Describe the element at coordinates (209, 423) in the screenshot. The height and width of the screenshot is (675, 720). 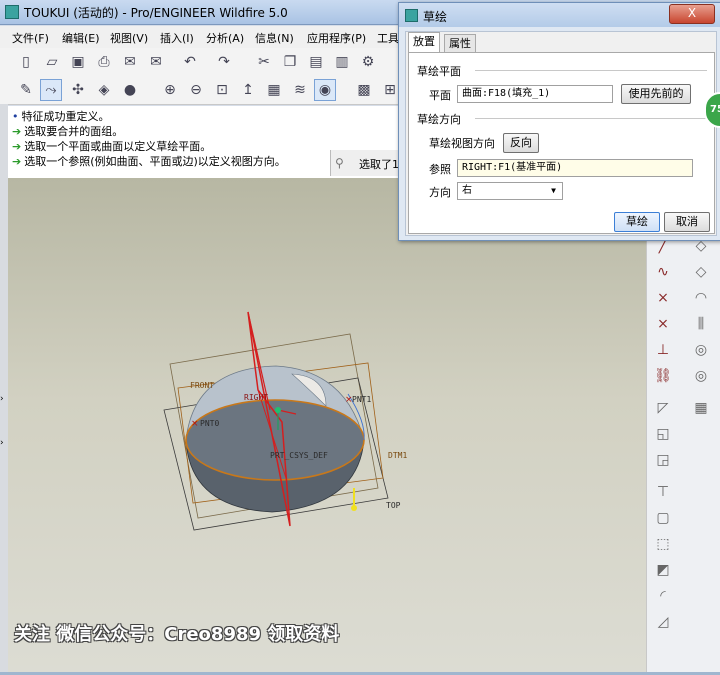
I see `label-pnt0: PNT0` at that location.